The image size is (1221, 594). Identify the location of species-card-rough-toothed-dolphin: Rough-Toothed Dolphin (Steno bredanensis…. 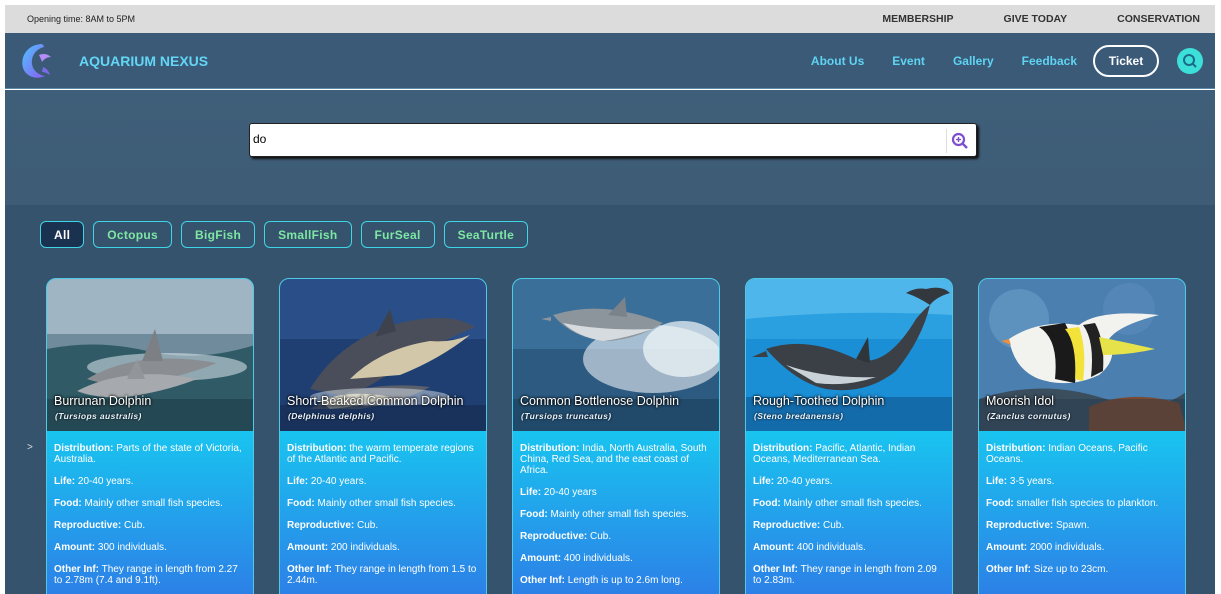
(849, 436).